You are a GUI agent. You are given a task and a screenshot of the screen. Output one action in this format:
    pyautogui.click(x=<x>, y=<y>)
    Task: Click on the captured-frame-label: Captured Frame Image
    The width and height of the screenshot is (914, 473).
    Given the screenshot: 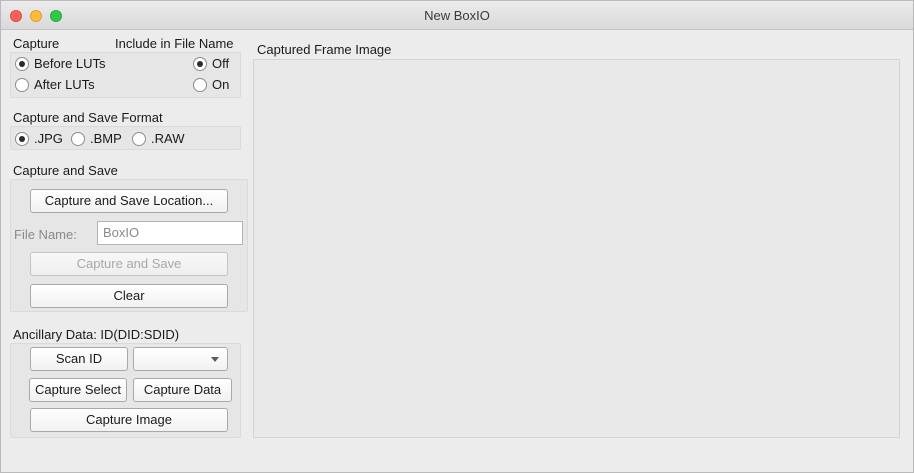 What is the action you would take?
    pyautogui.click(x=324, y=49)
    